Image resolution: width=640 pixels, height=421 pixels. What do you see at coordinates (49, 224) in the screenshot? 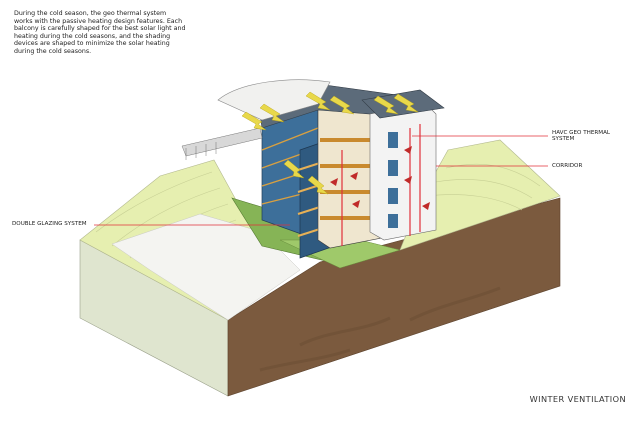
I see `double-glazing-label: DOUBLE GLAZING SYSTEM` at bounding box center [49, 224].